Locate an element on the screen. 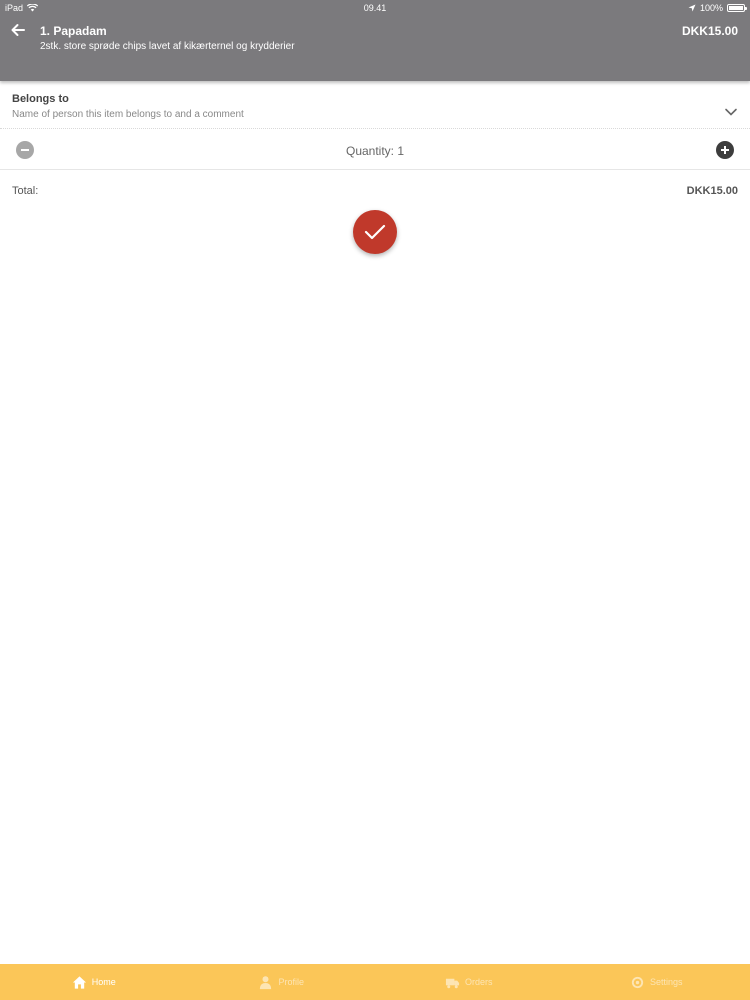  tab-orders-label: Orders is located at coordinates (478, 982).